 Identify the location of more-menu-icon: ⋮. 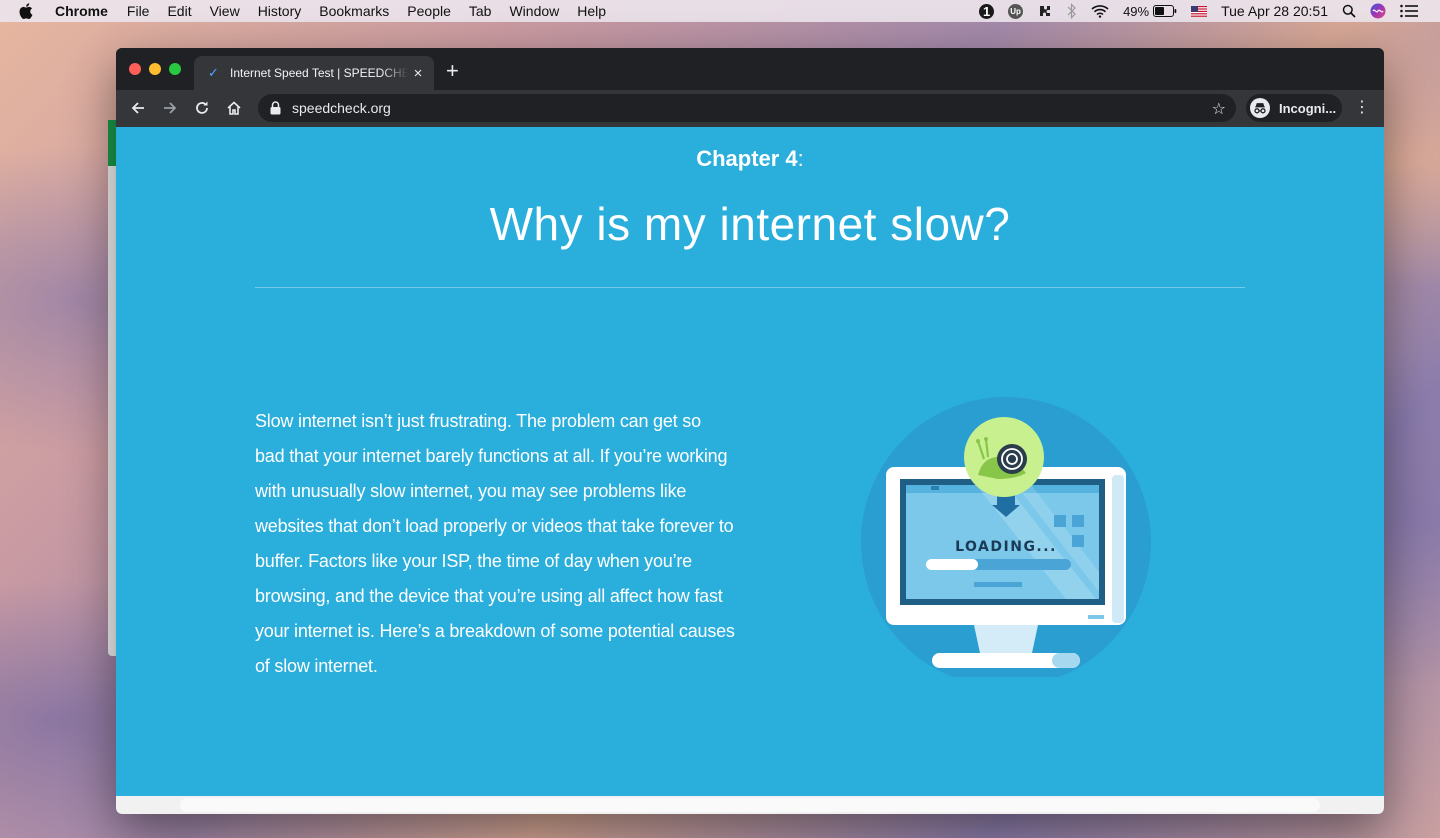
(1362, 108).